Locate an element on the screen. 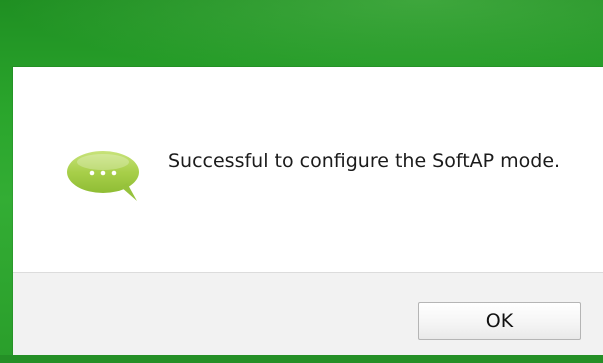 Image resolution: width=603 pixels, height=363 pixels. speech-bubble-icon is located at coordinates (108, 177).